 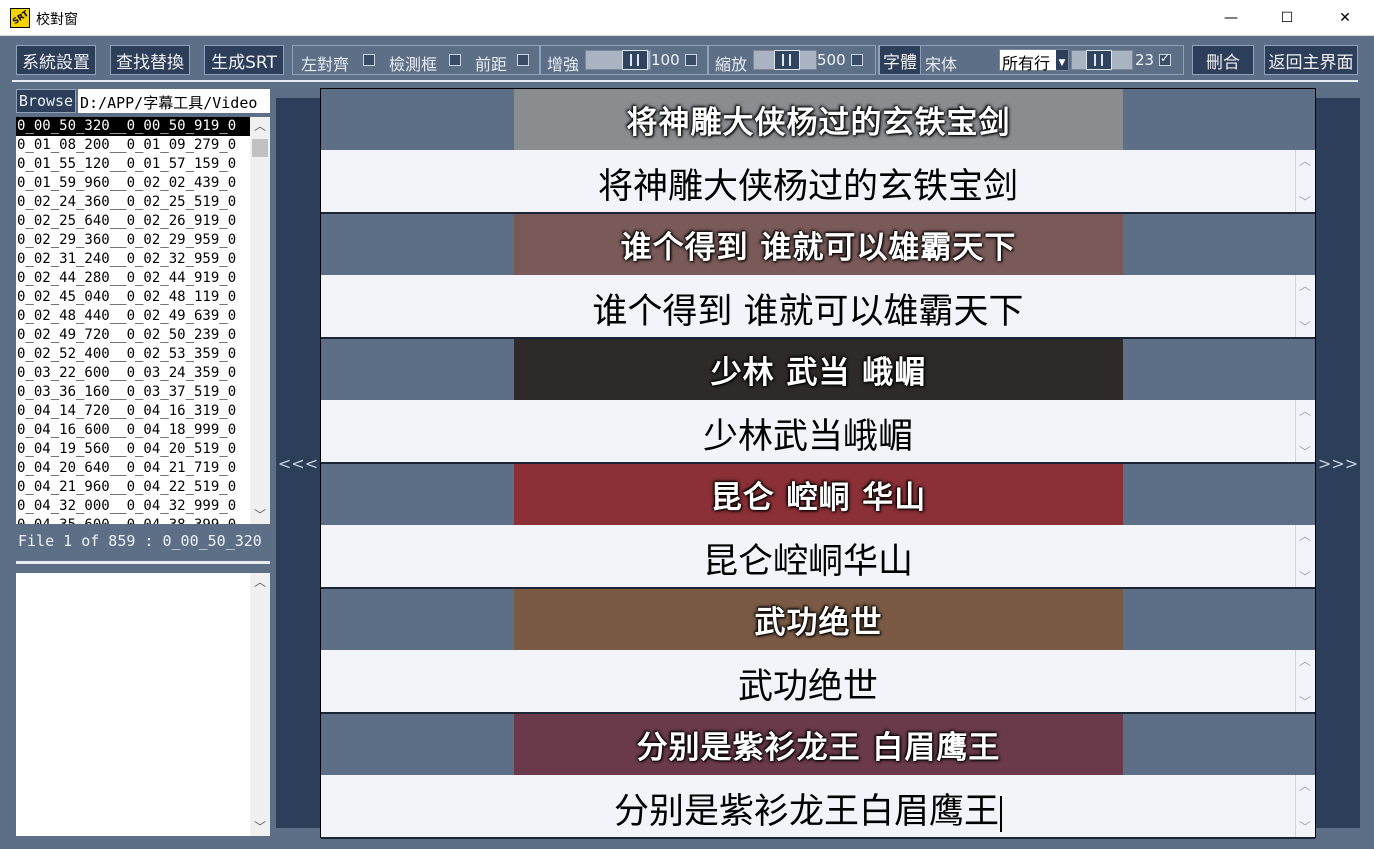 What do you see at coordinates (133, 145) in the screenshot?
I see `file-list-item: 0_01_08_200__0_01_09_279_0` at bounding box center [133, 145].